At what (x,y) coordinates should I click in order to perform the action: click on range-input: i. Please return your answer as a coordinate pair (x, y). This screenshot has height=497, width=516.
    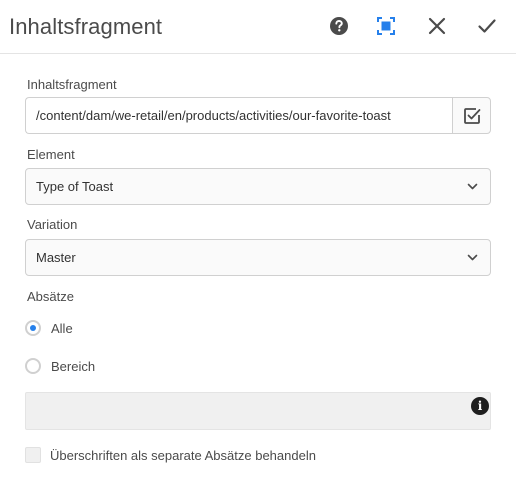
    Looking at the image, I should click on (258, 411).